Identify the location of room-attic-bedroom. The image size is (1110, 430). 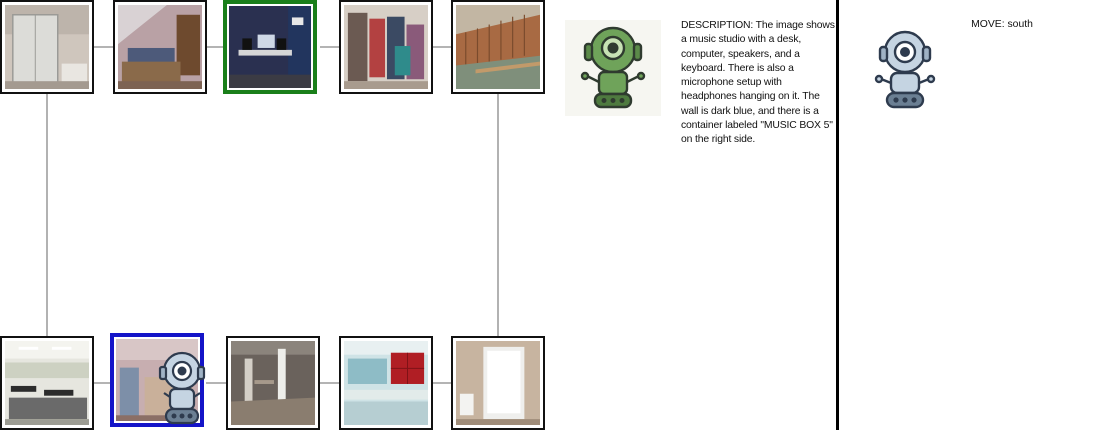
(160, 47).